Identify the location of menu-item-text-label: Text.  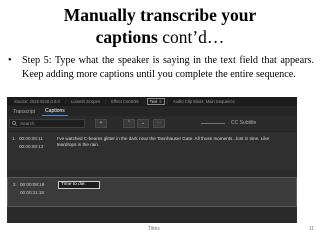
(153, 101).